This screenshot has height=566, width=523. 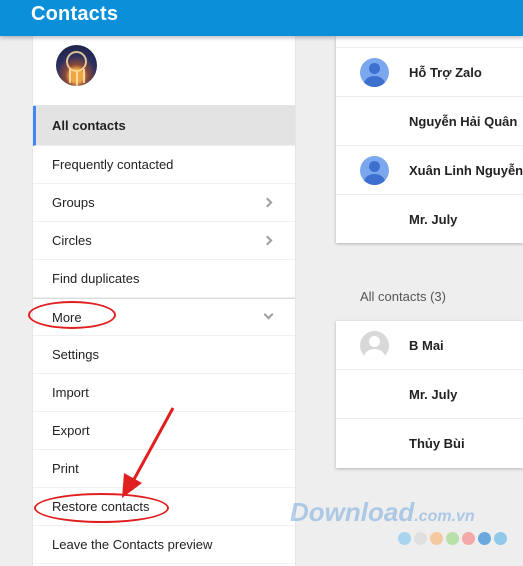 I want to click on list-item: Nguyễn Hải Quân, so click(x=429, y=121).